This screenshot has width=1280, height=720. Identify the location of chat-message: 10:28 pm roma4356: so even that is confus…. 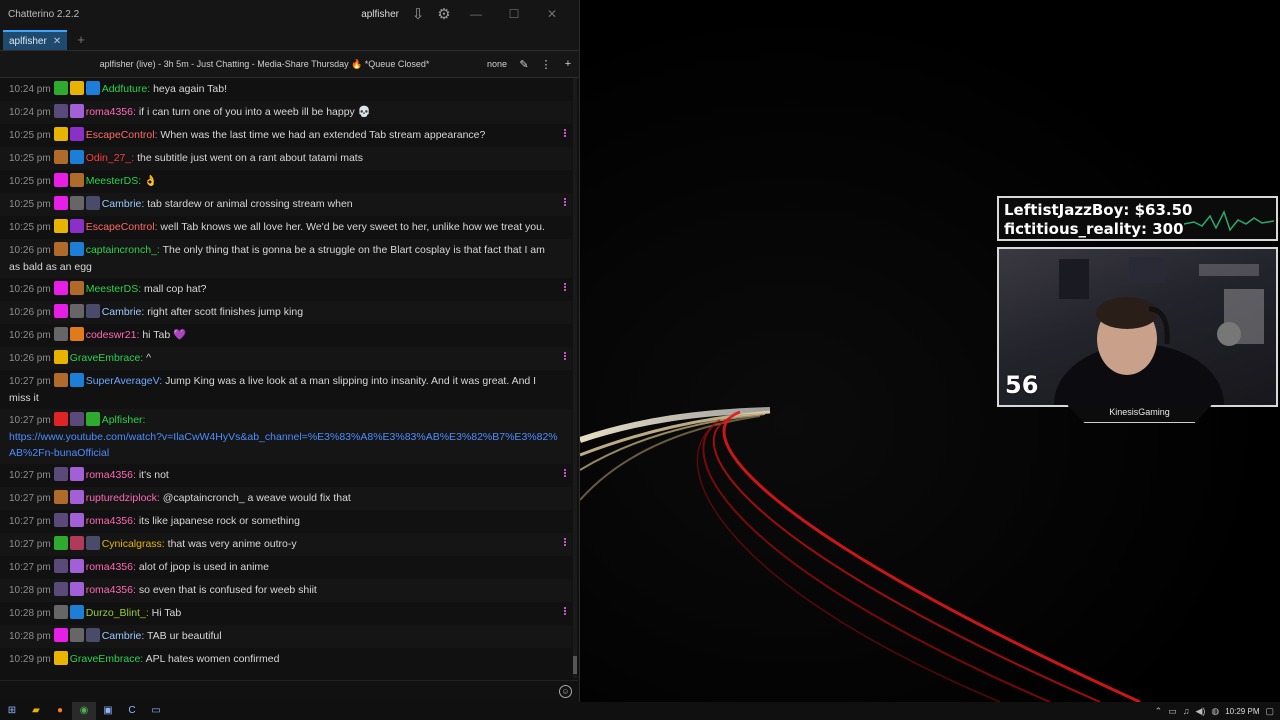
(286, 590).